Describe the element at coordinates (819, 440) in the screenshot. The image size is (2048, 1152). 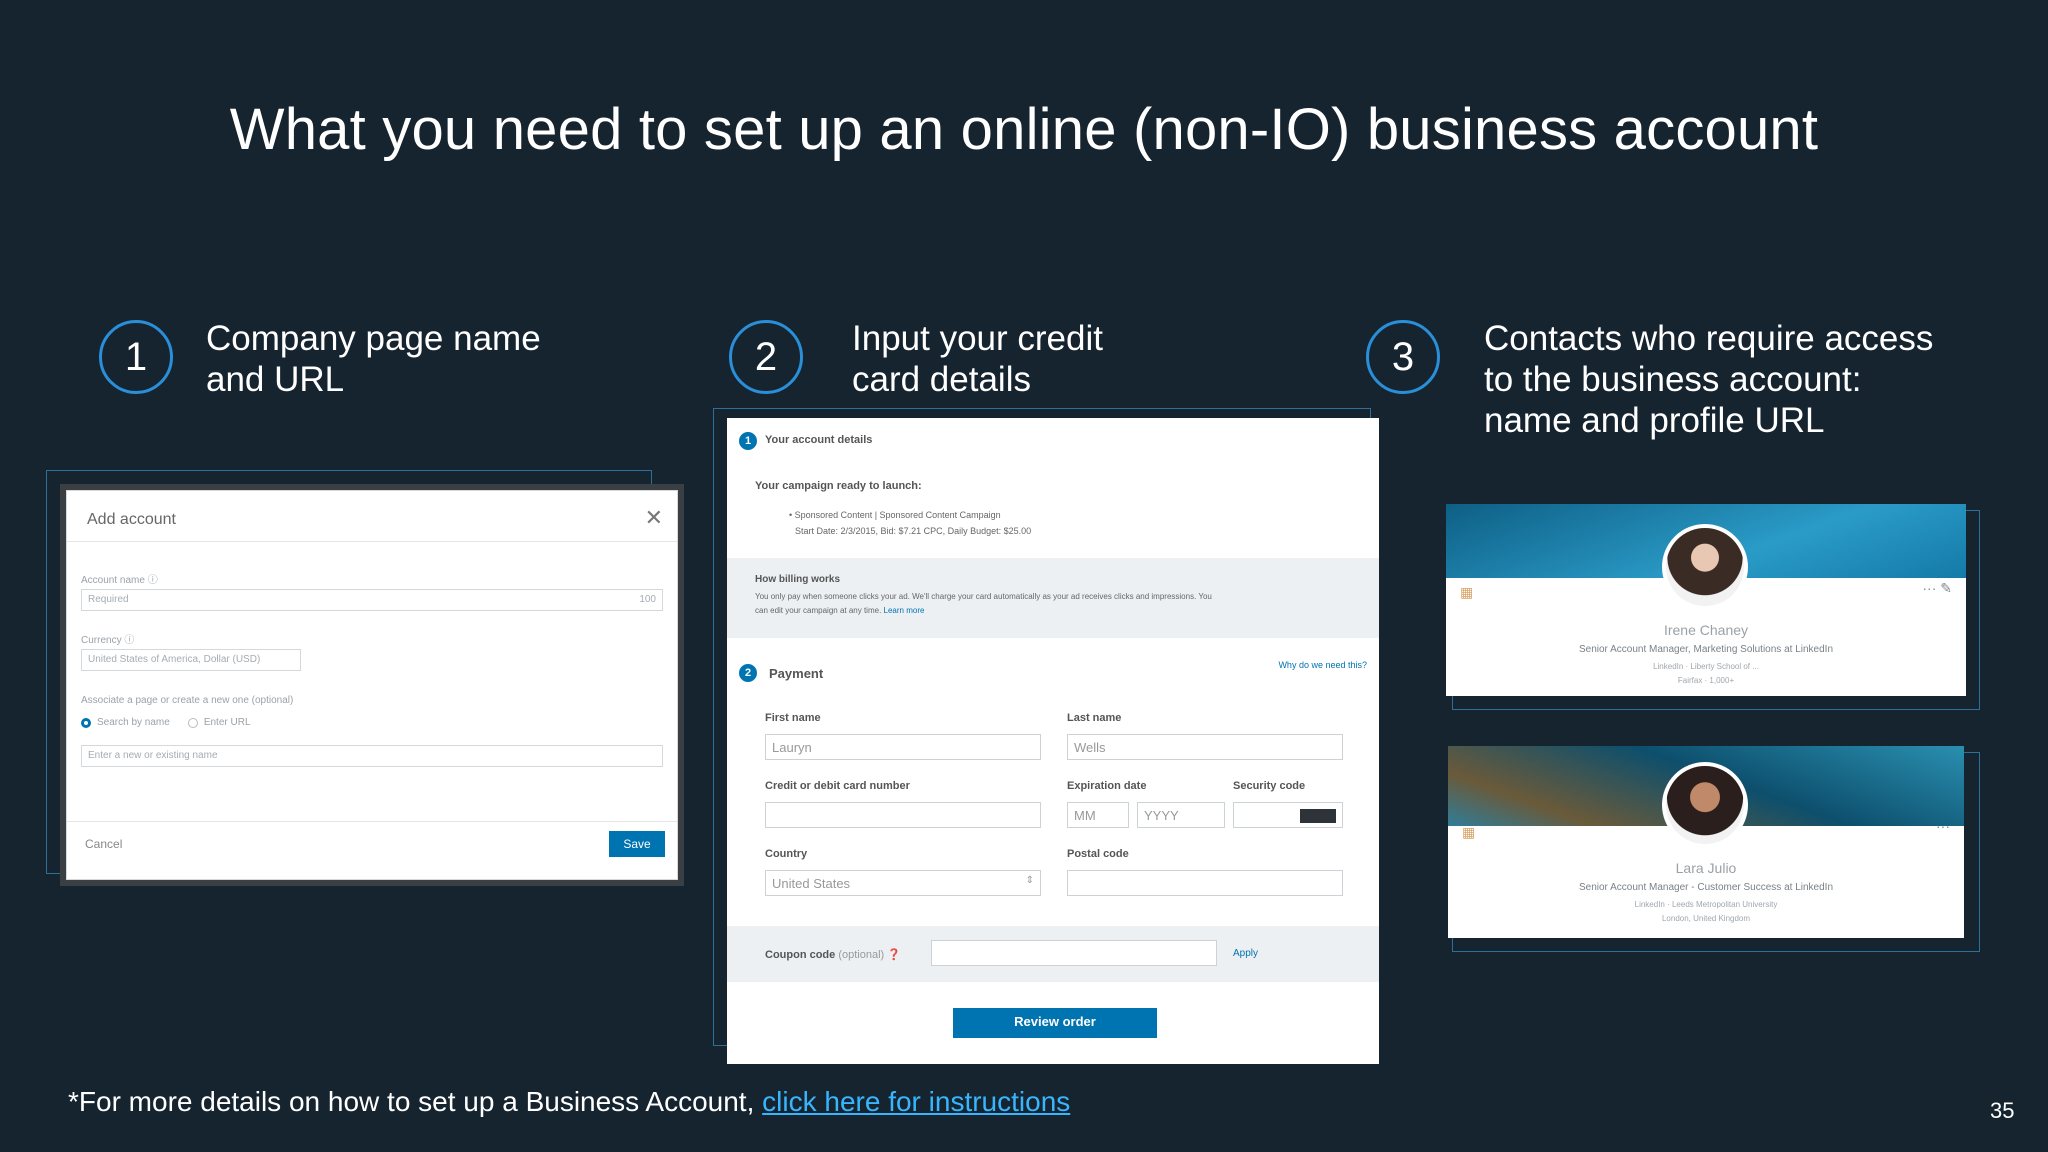
I see `account-details-title: Your account details` at that location.